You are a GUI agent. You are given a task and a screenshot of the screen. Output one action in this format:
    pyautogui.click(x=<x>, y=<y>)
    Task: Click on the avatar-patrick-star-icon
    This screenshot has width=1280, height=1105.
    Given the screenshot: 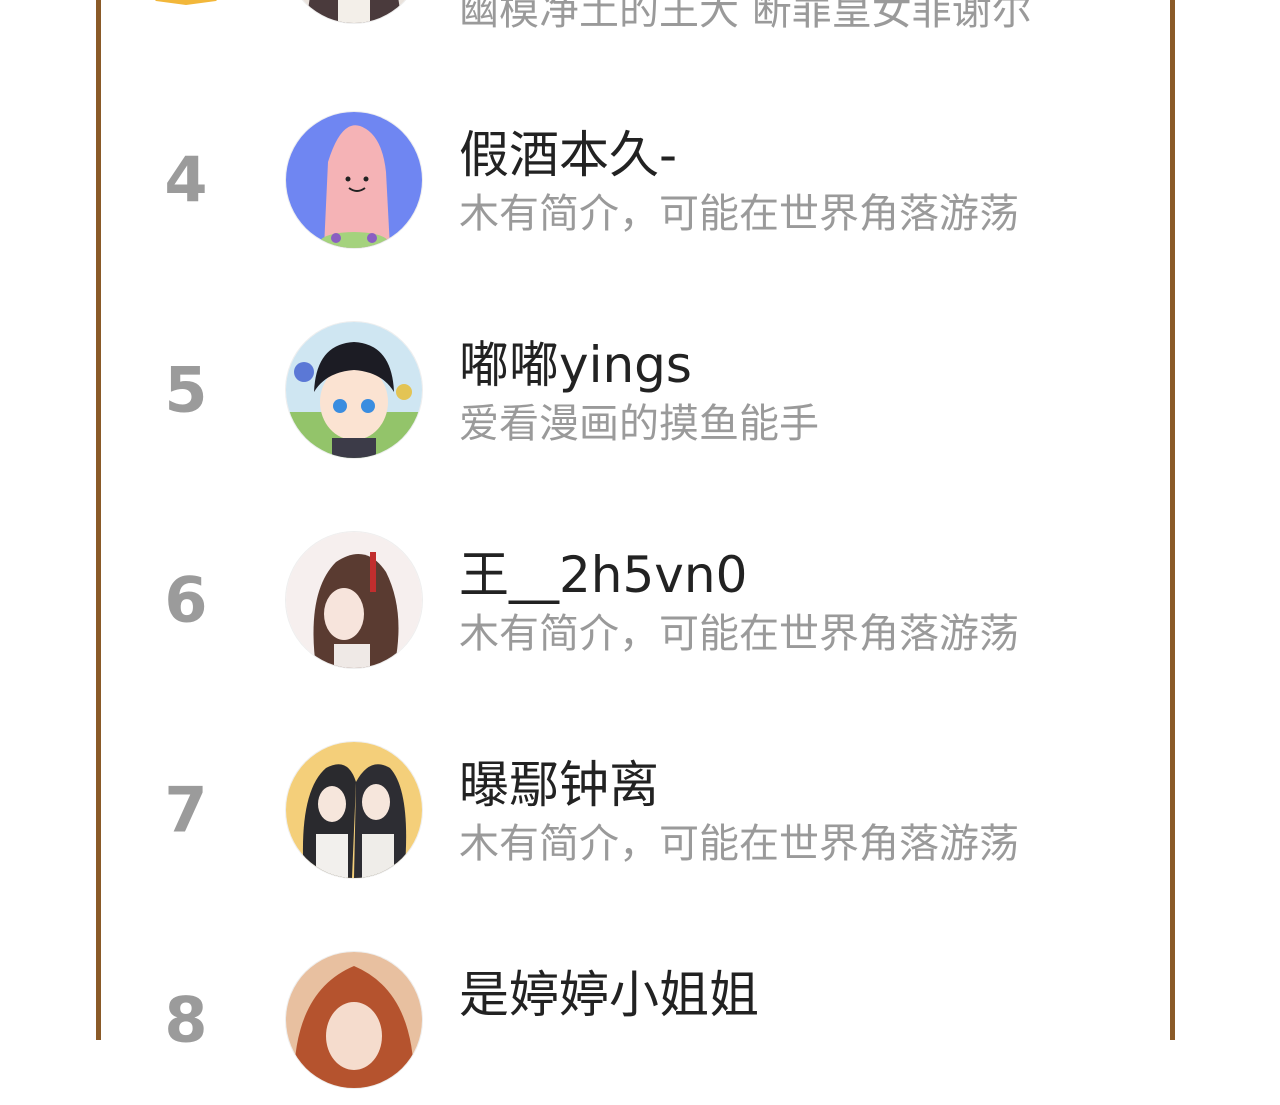 What is the action you would take?
    pyautogui.click(x=354, y=180)
    